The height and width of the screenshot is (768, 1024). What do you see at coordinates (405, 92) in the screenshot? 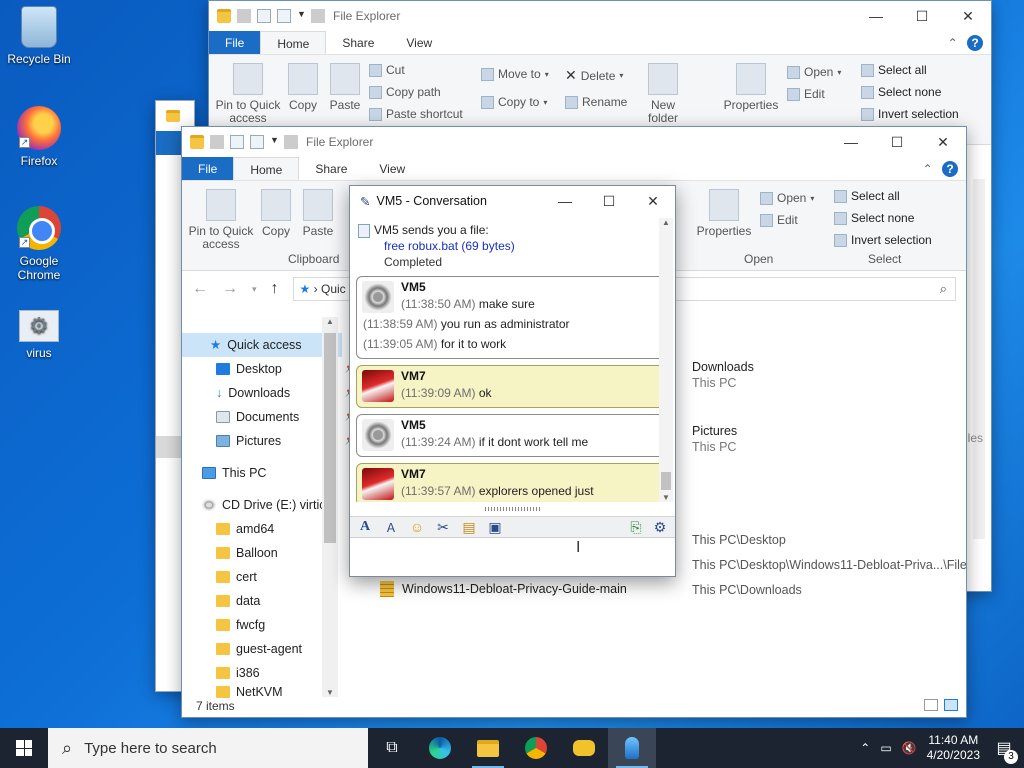
I see `copy-path-button: Copy path` at bounding box center [405, 92].